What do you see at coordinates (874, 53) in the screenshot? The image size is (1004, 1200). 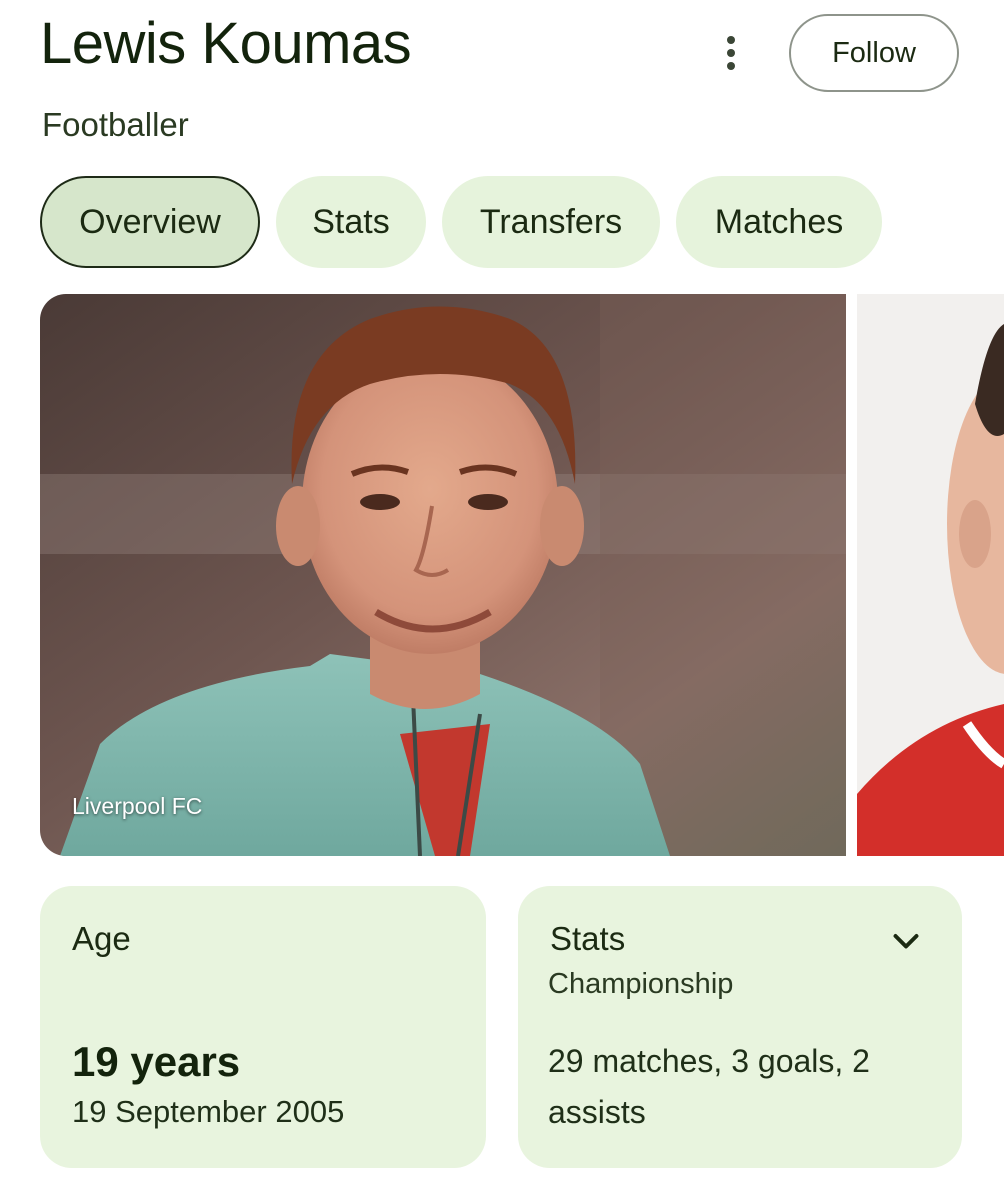 I see `follow-button: Follow` at bounding box center [874, 53].